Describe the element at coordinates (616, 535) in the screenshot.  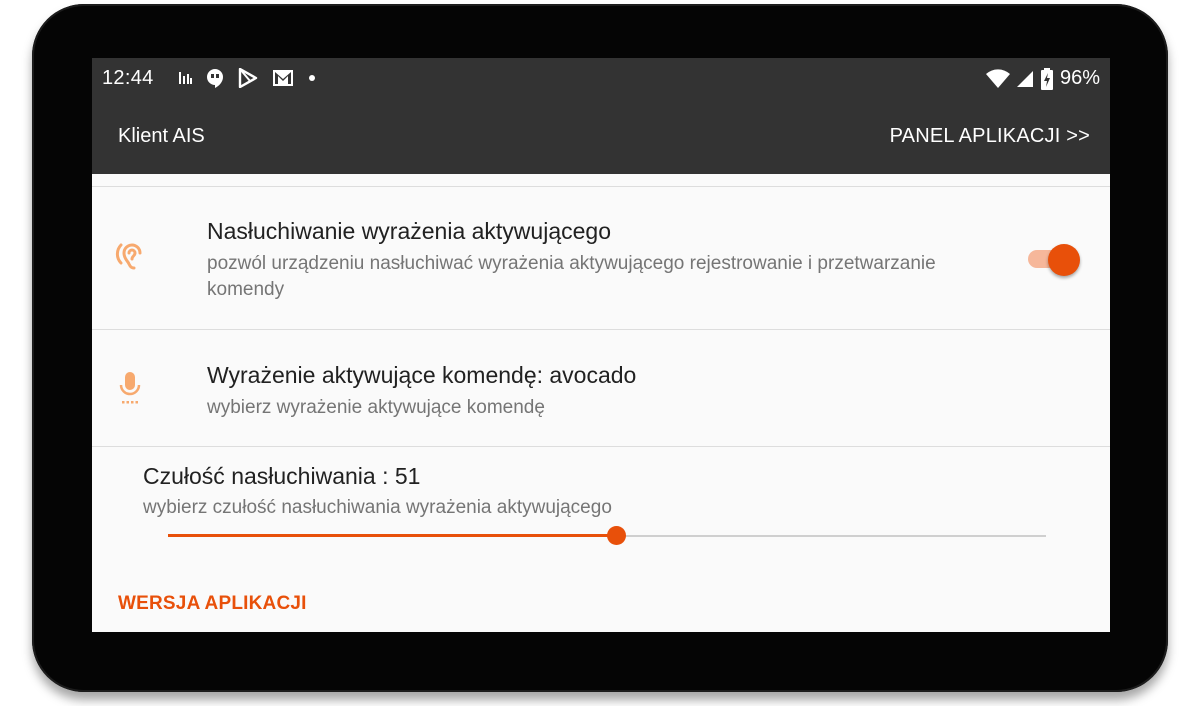
I see `slider-thumb` at that location.